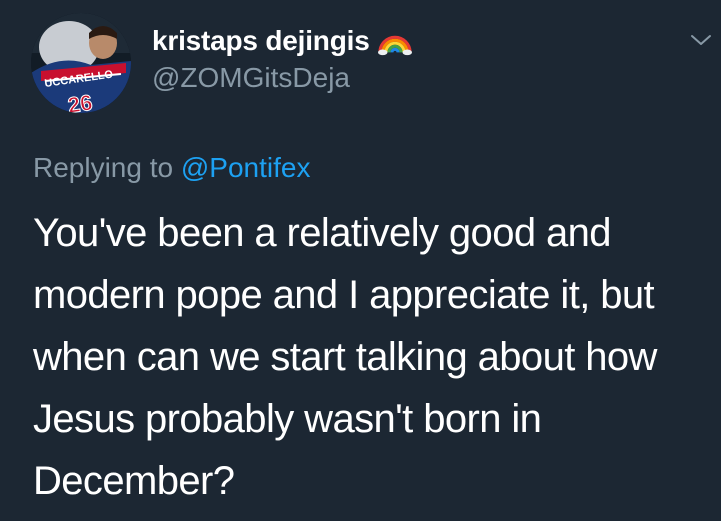  Describe the element at coordinates (344, 295) in the screenshot. I see `tweet-text-line: modern pope and I appreciate it, but` at that location.